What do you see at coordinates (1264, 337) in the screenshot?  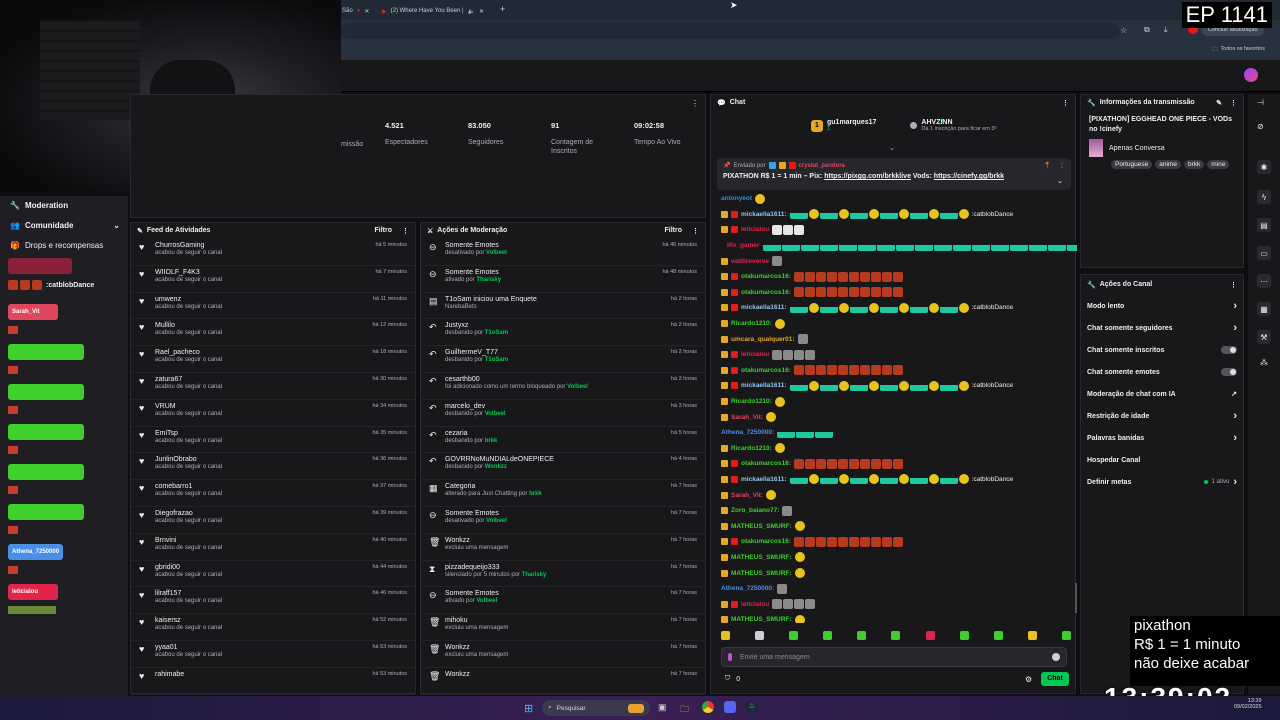 I see `wrench-icon: ⚒` at bounding box center [1264, 337].